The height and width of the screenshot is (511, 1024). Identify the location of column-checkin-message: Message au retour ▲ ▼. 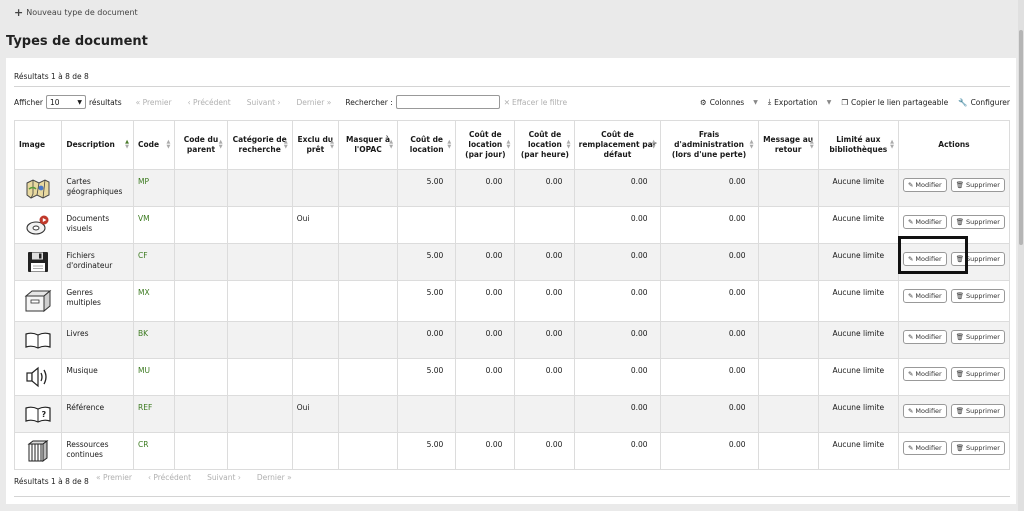
(788, 145).